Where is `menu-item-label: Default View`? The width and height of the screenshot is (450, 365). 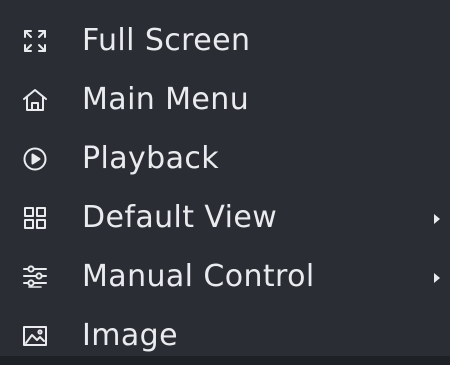 menu-item-label: Default View is located at coordinates (180, 217).